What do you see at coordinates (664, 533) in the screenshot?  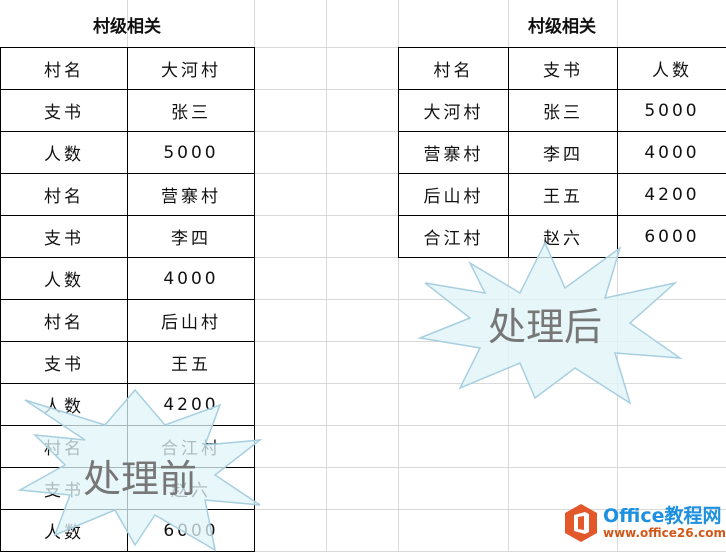 I see `logo-url: www.office26.com` at bounding box center [664, 533].